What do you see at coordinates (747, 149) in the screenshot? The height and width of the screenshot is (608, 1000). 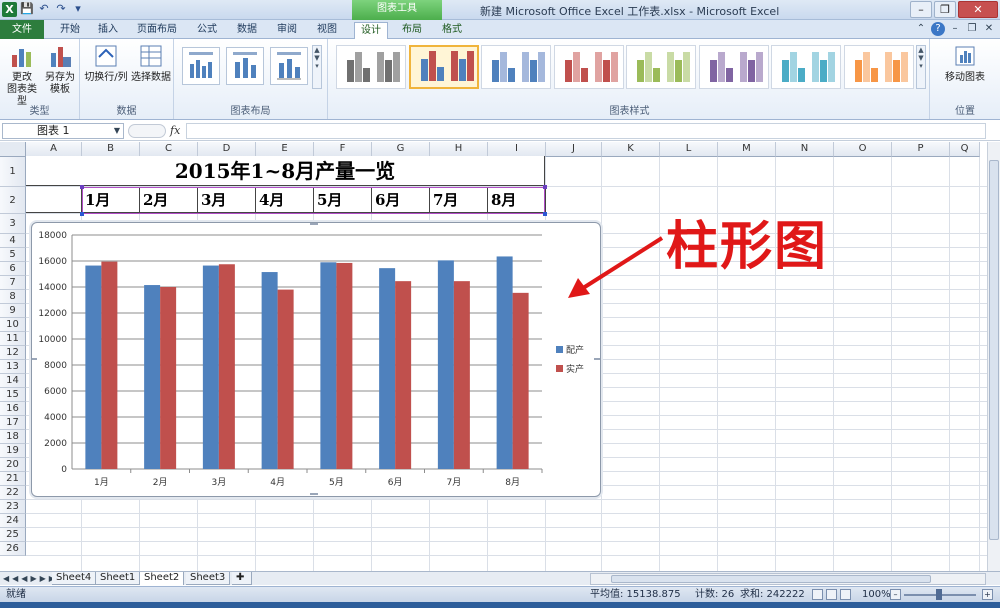 I see `column-header-m: M` at bounding box center [747, 149].